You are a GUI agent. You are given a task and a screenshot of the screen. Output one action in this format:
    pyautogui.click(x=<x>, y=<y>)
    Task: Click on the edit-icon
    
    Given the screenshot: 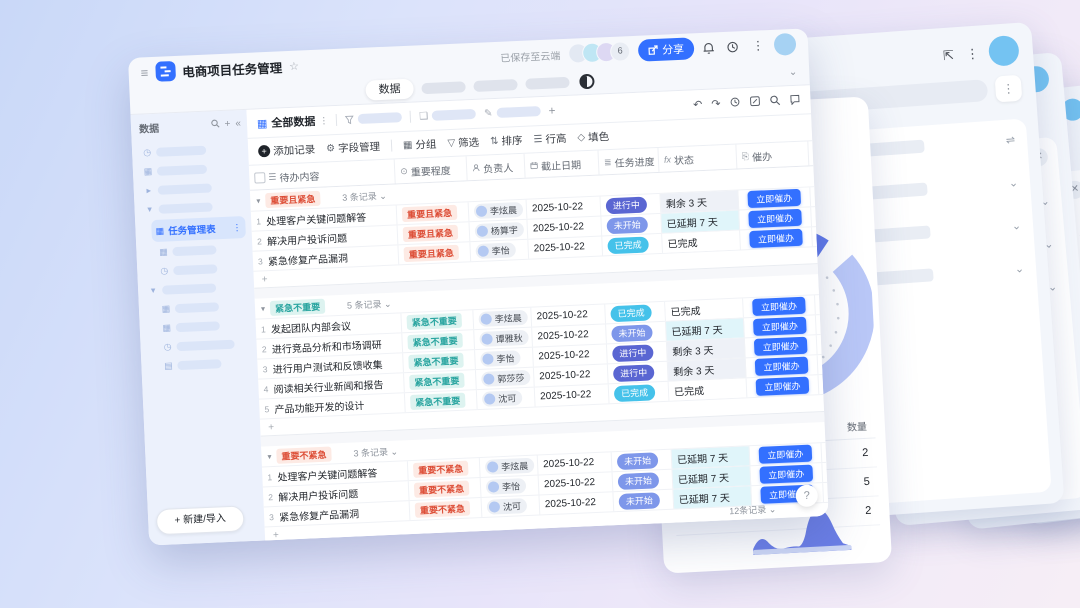 What is the action you would take?
    pyautogui.click(x=755, y=101)
    